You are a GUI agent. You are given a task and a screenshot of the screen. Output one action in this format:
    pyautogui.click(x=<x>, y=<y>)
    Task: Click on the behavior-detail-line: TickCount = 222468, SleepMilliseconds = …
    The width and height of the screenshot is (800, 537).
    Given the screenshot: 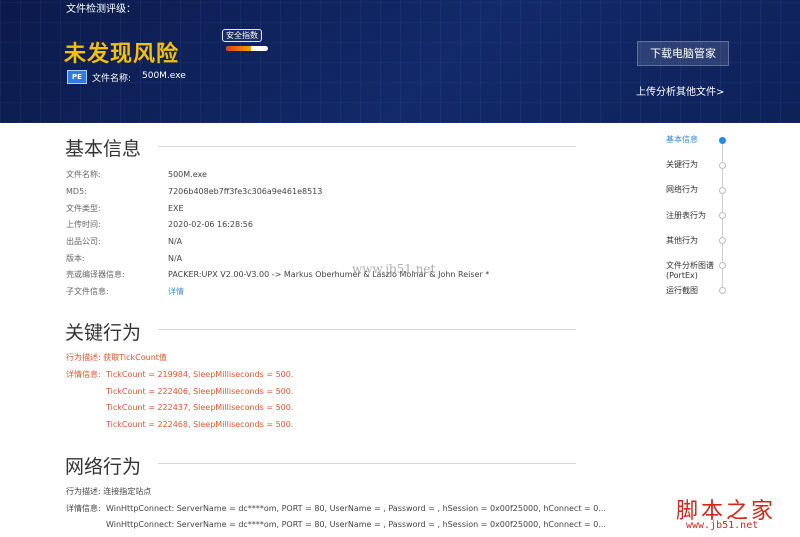 What is the action you would take?
    pyautogui.click(x=200, y=424)
    